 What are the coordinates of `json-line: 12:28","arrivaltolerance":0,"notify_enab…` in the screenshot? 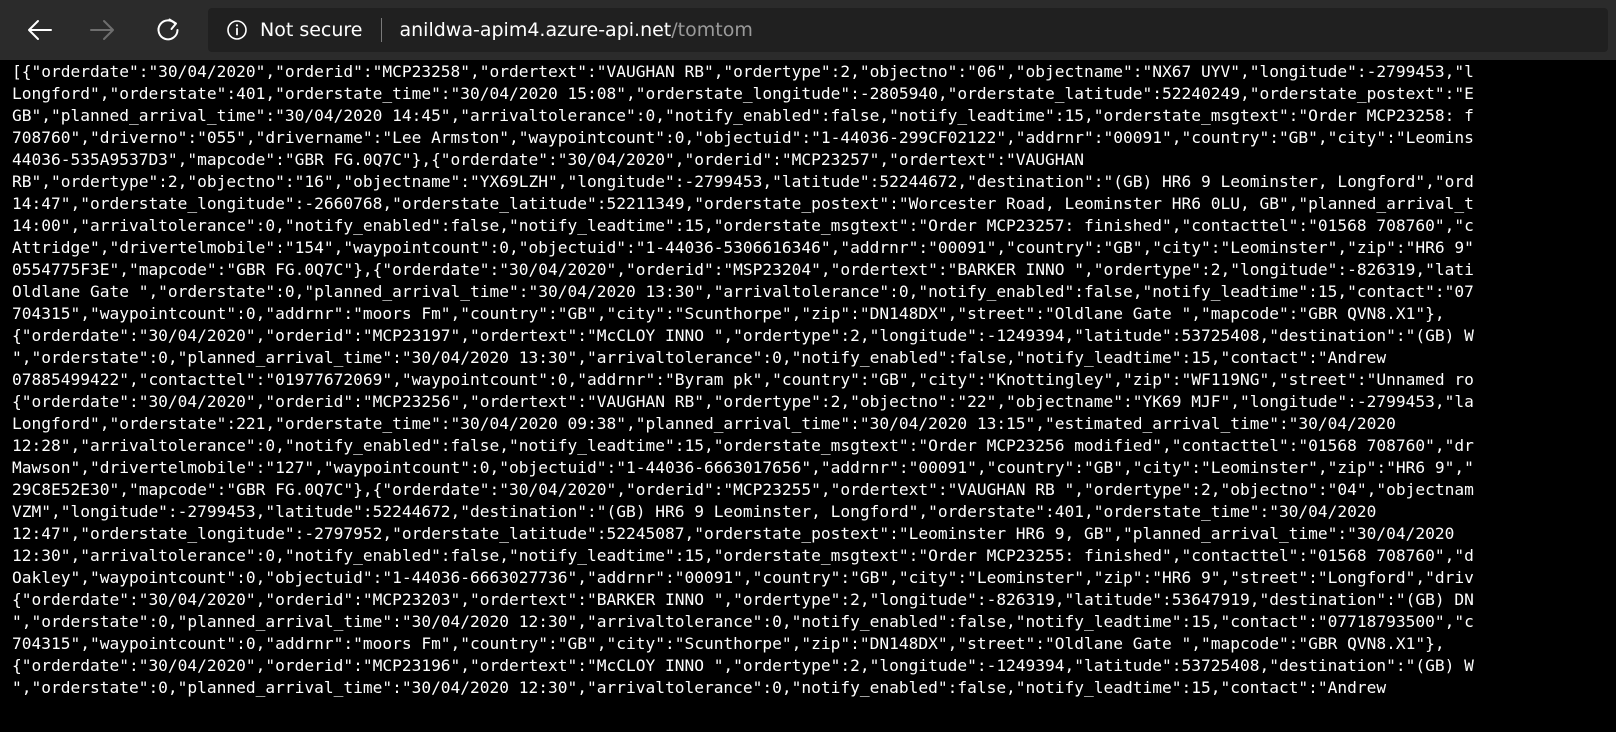 It's located at (743, 445).